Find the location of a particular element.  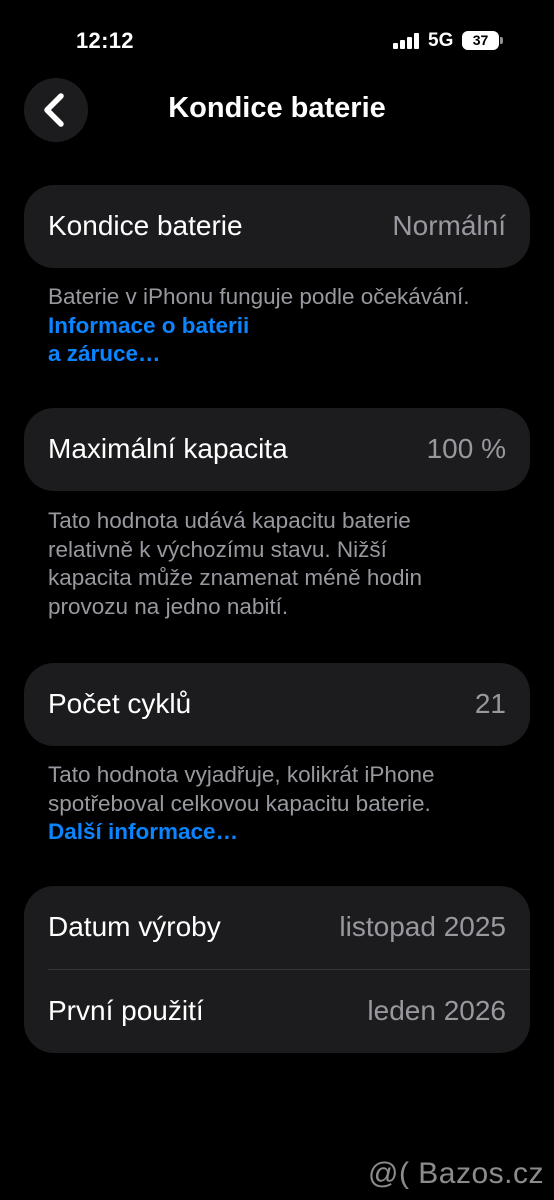

cycle-count-value: 21 is located at coordinates (490, 703).